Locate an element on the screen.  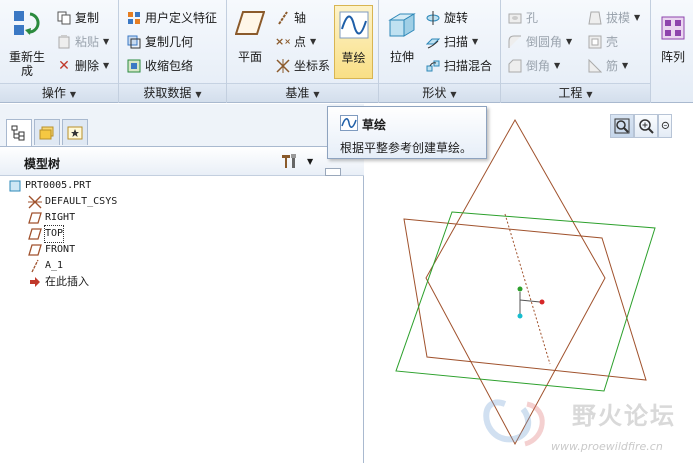
pattern-label: 阵列 is located at coordinates (672, 57).